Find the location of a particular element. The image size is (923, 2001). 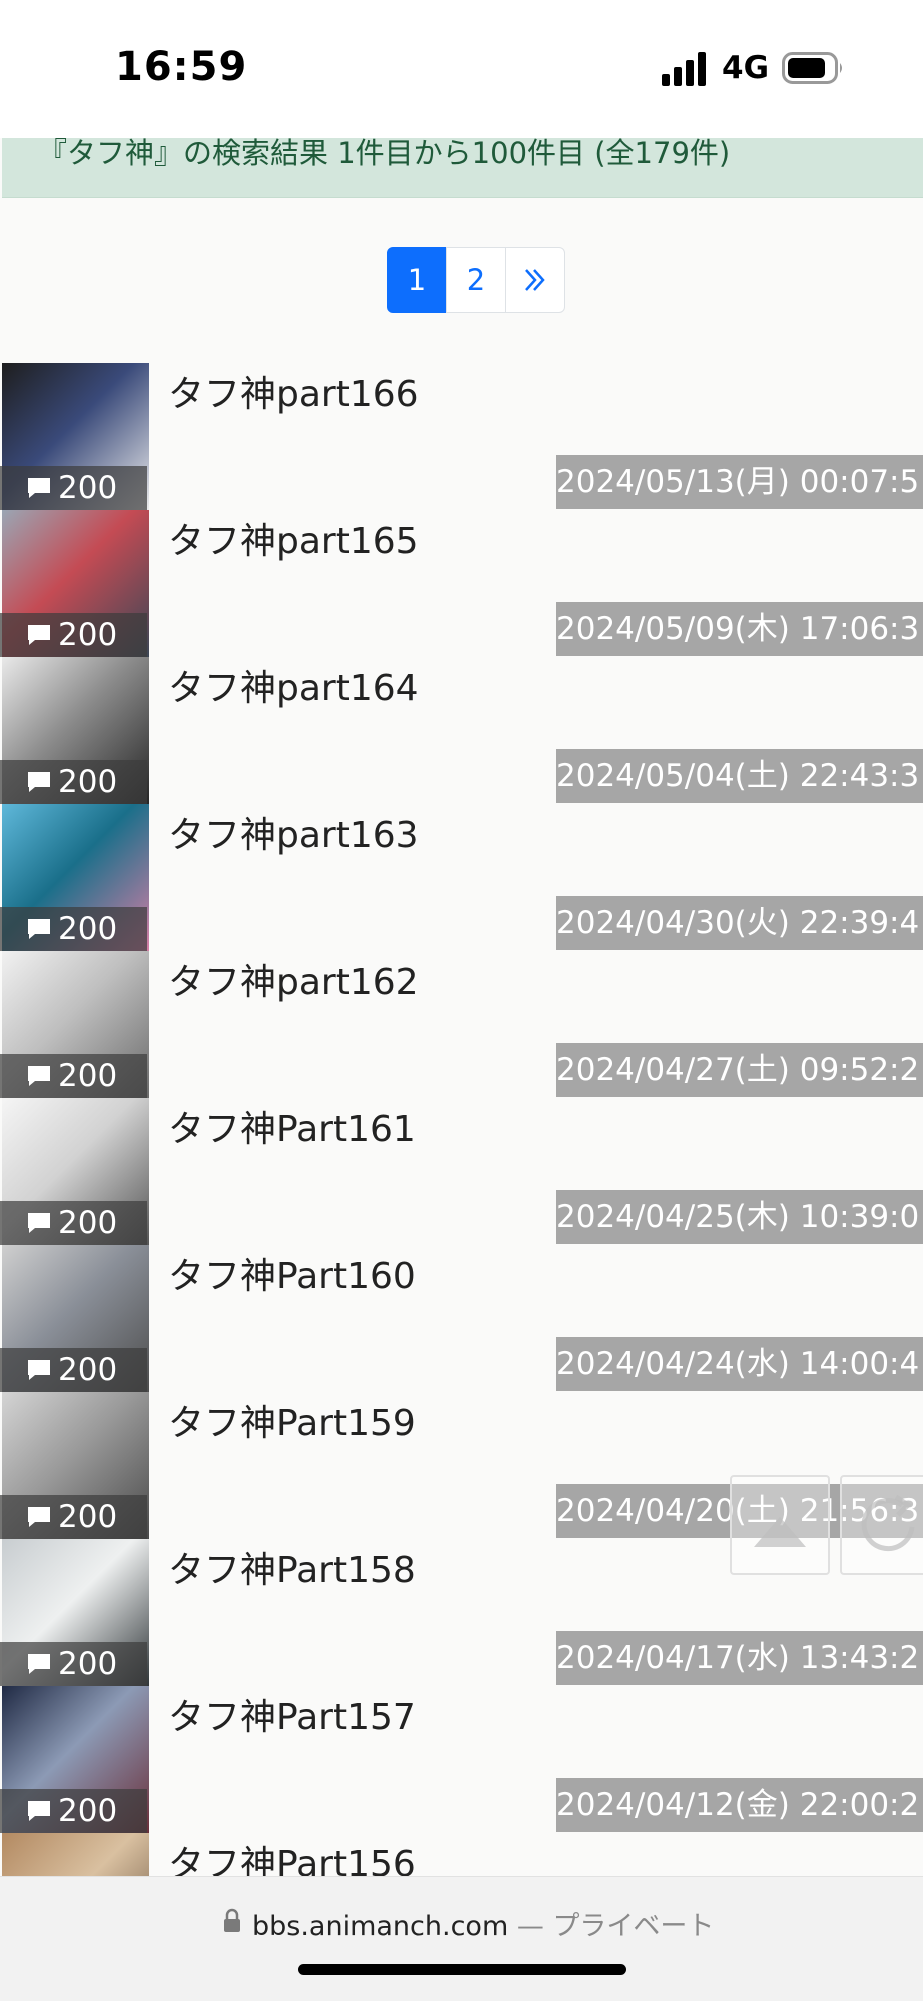

reload-button is located at coordinates (881, 1525).